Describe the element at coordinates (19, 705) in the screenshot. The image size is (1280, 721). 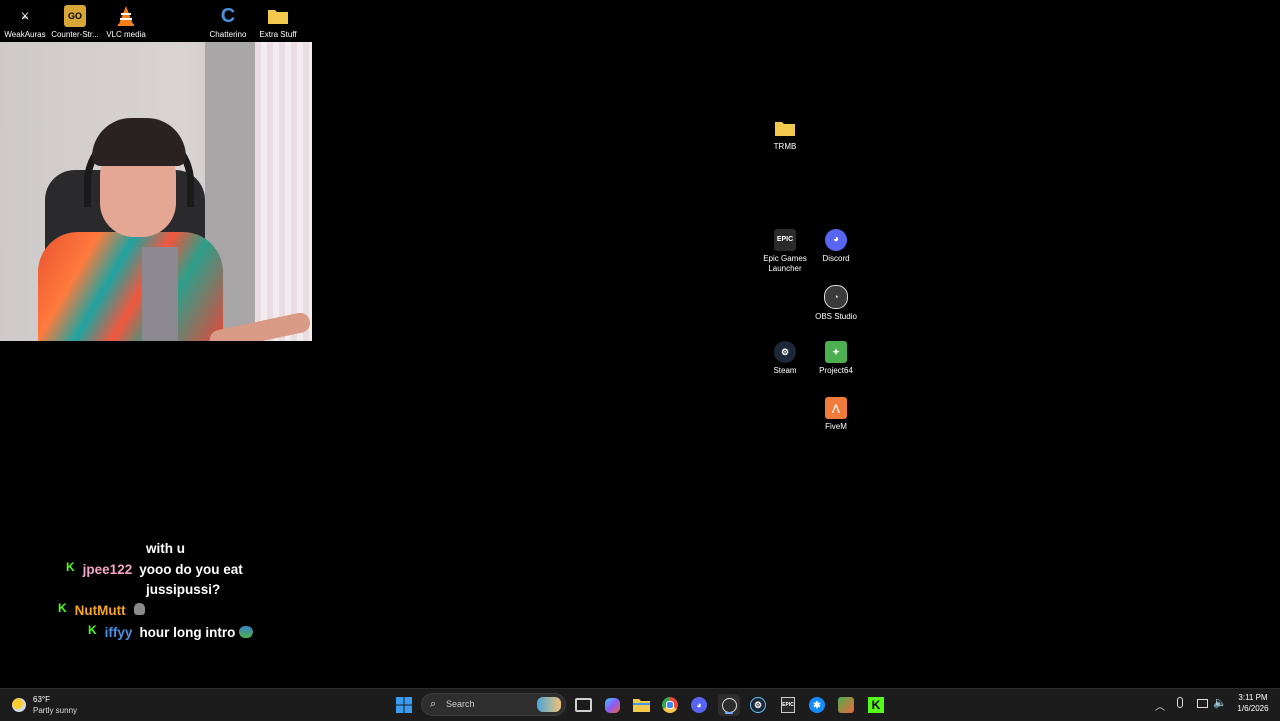
I see `partly-sunny-icon` at that location.